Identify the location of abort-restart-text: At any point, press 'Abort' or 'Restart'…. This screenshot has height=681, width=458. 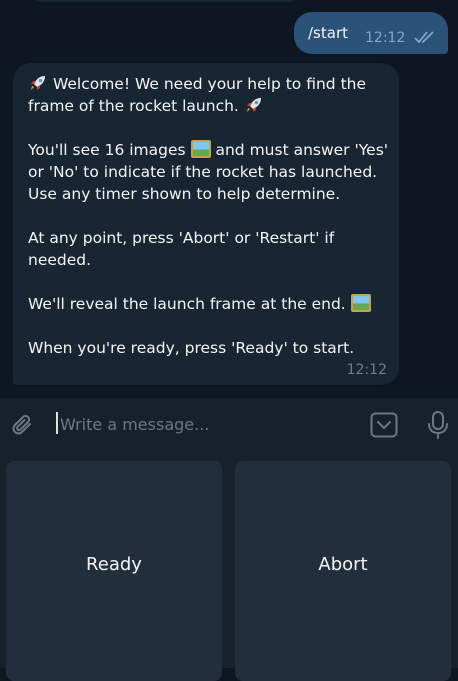
(181, 249).